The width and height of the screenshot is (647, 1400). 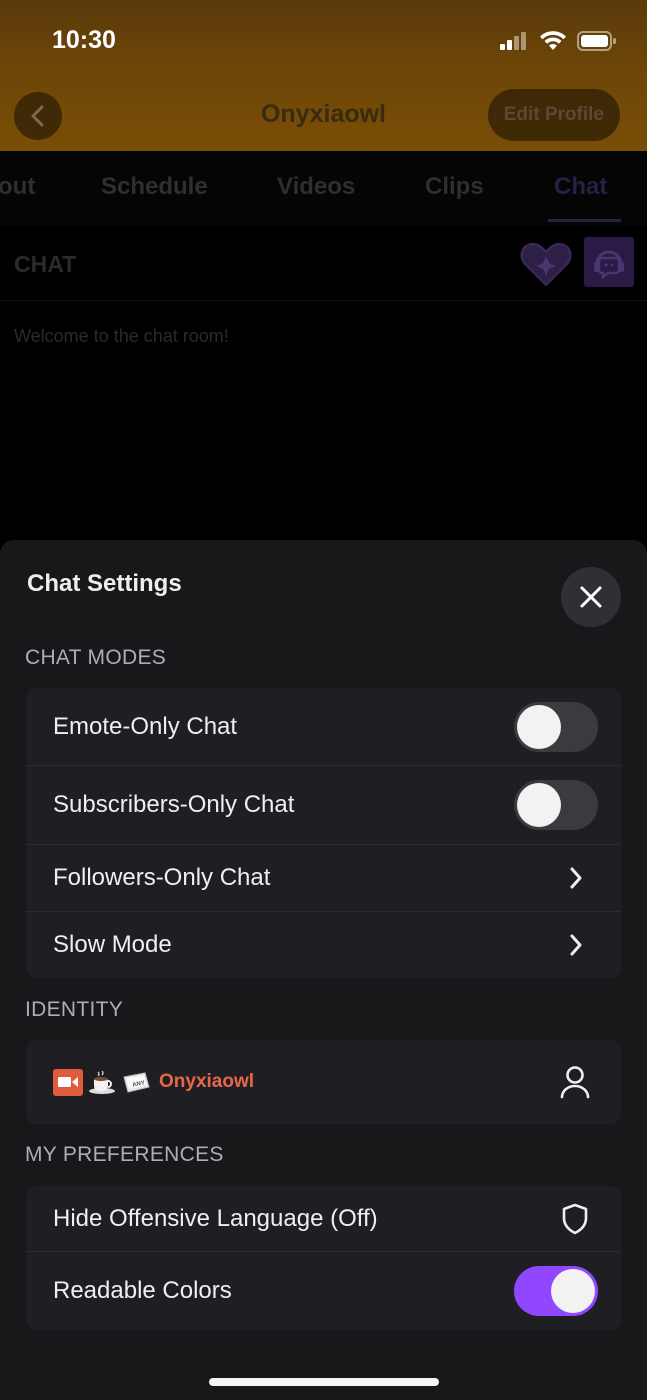 What do you see at coordinates (575, 1218) in the screenshot?
I see `shield-icon` at bounding box center [575, 1218].